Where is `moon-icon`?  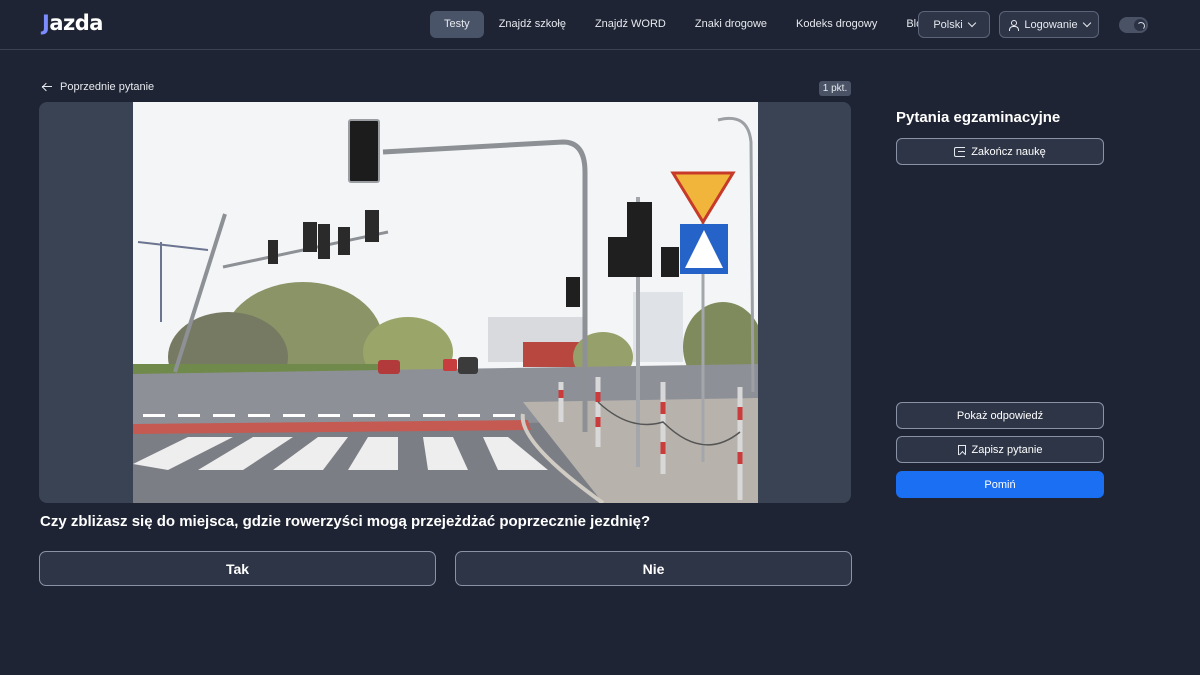 moon-icon is located at coordinates (1140, 25).